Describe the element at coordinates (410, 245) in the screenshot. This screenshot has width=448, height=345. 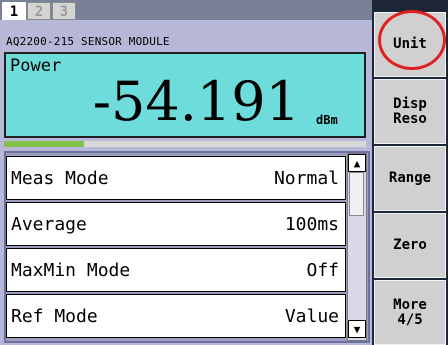
I see `zero-button: Zero` at that location.